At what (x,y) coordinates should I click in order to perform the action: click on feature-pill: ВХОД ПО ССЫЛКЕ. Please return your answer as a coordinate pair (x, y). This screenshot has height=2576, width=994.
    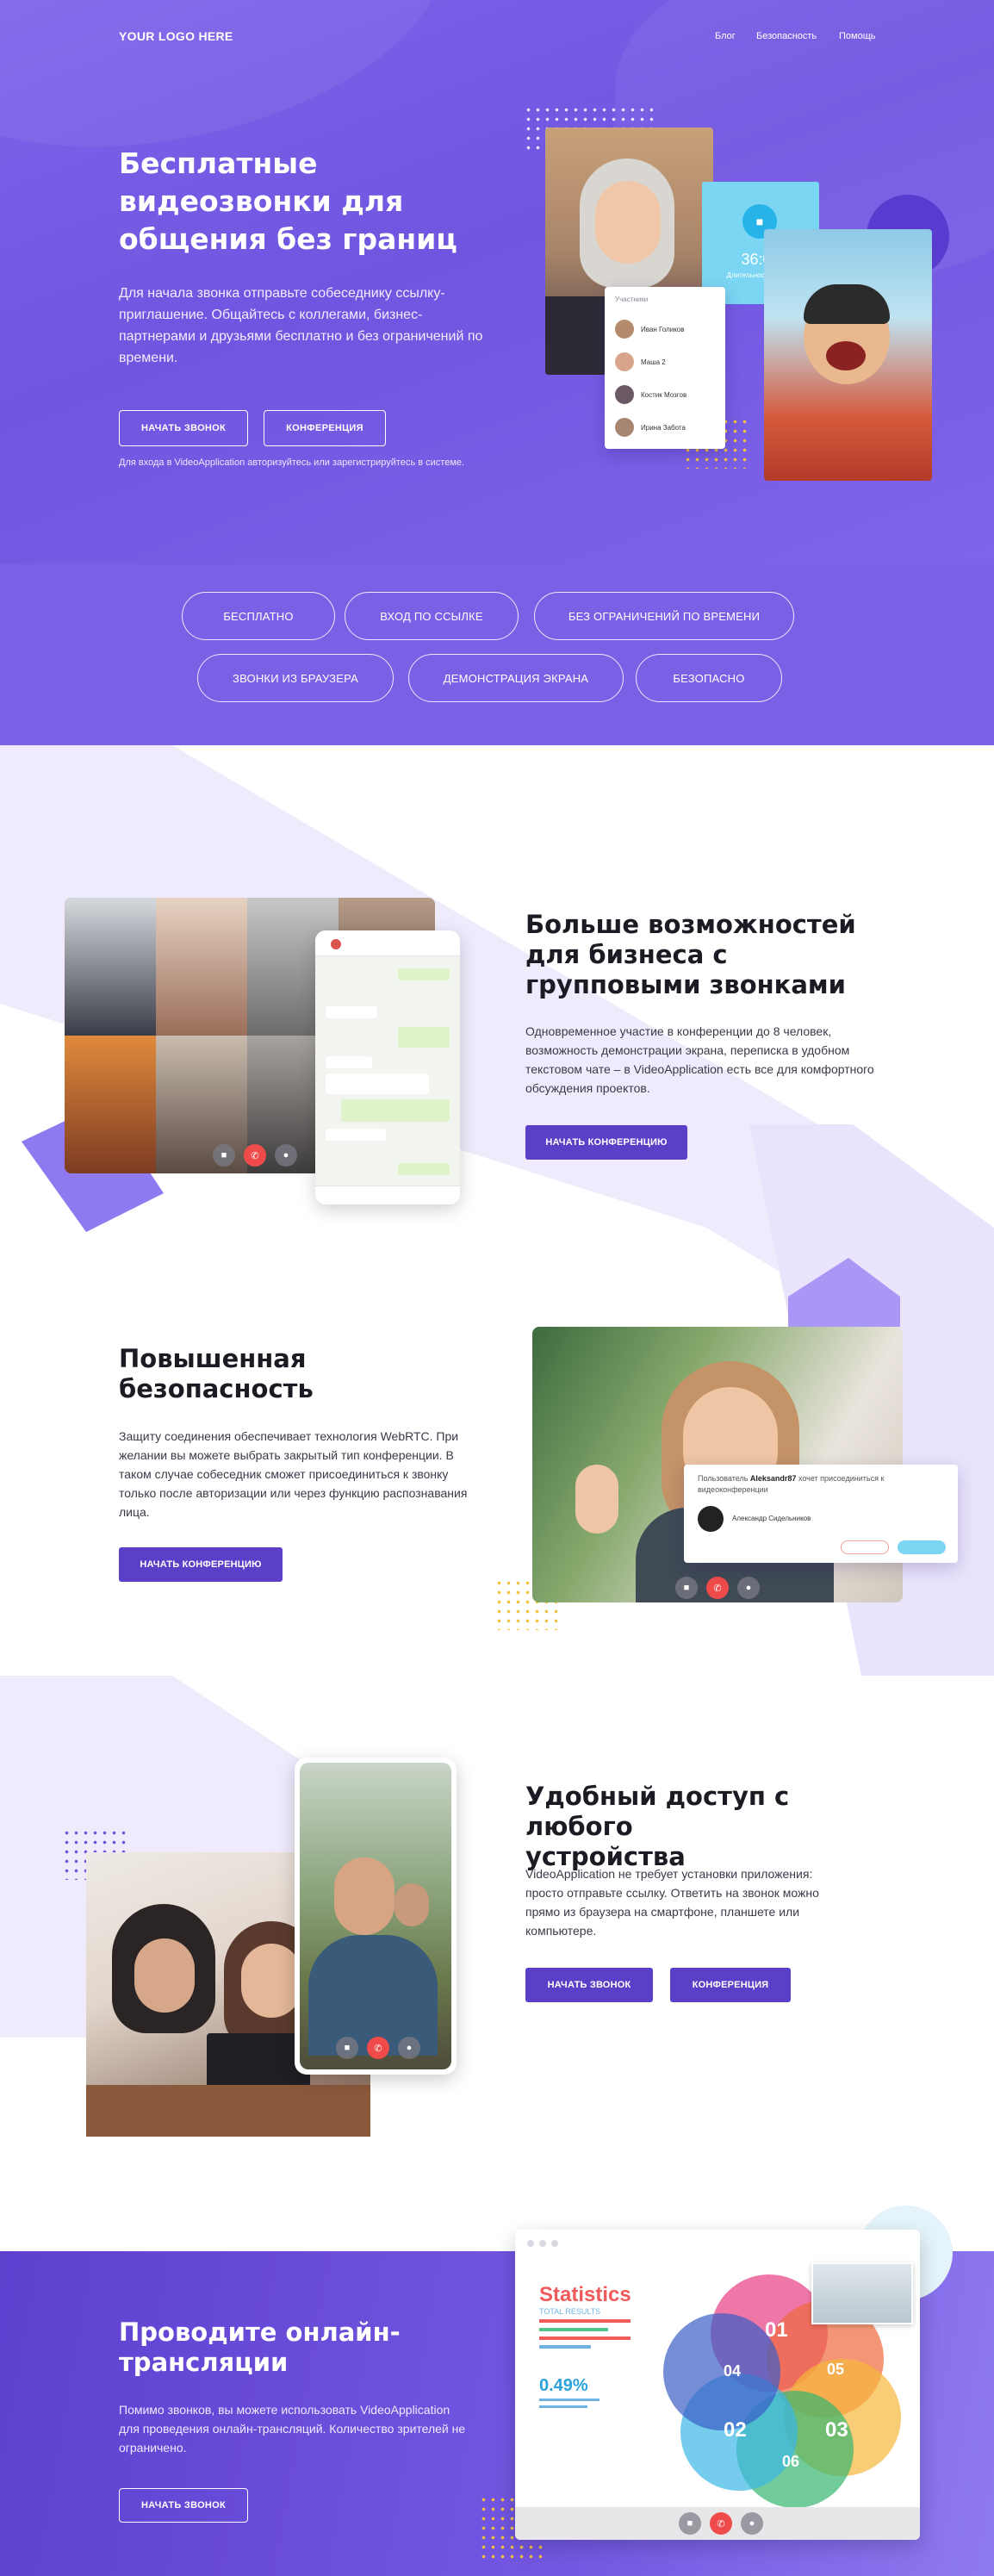
    Looking at the image, I should click on (432, 616).